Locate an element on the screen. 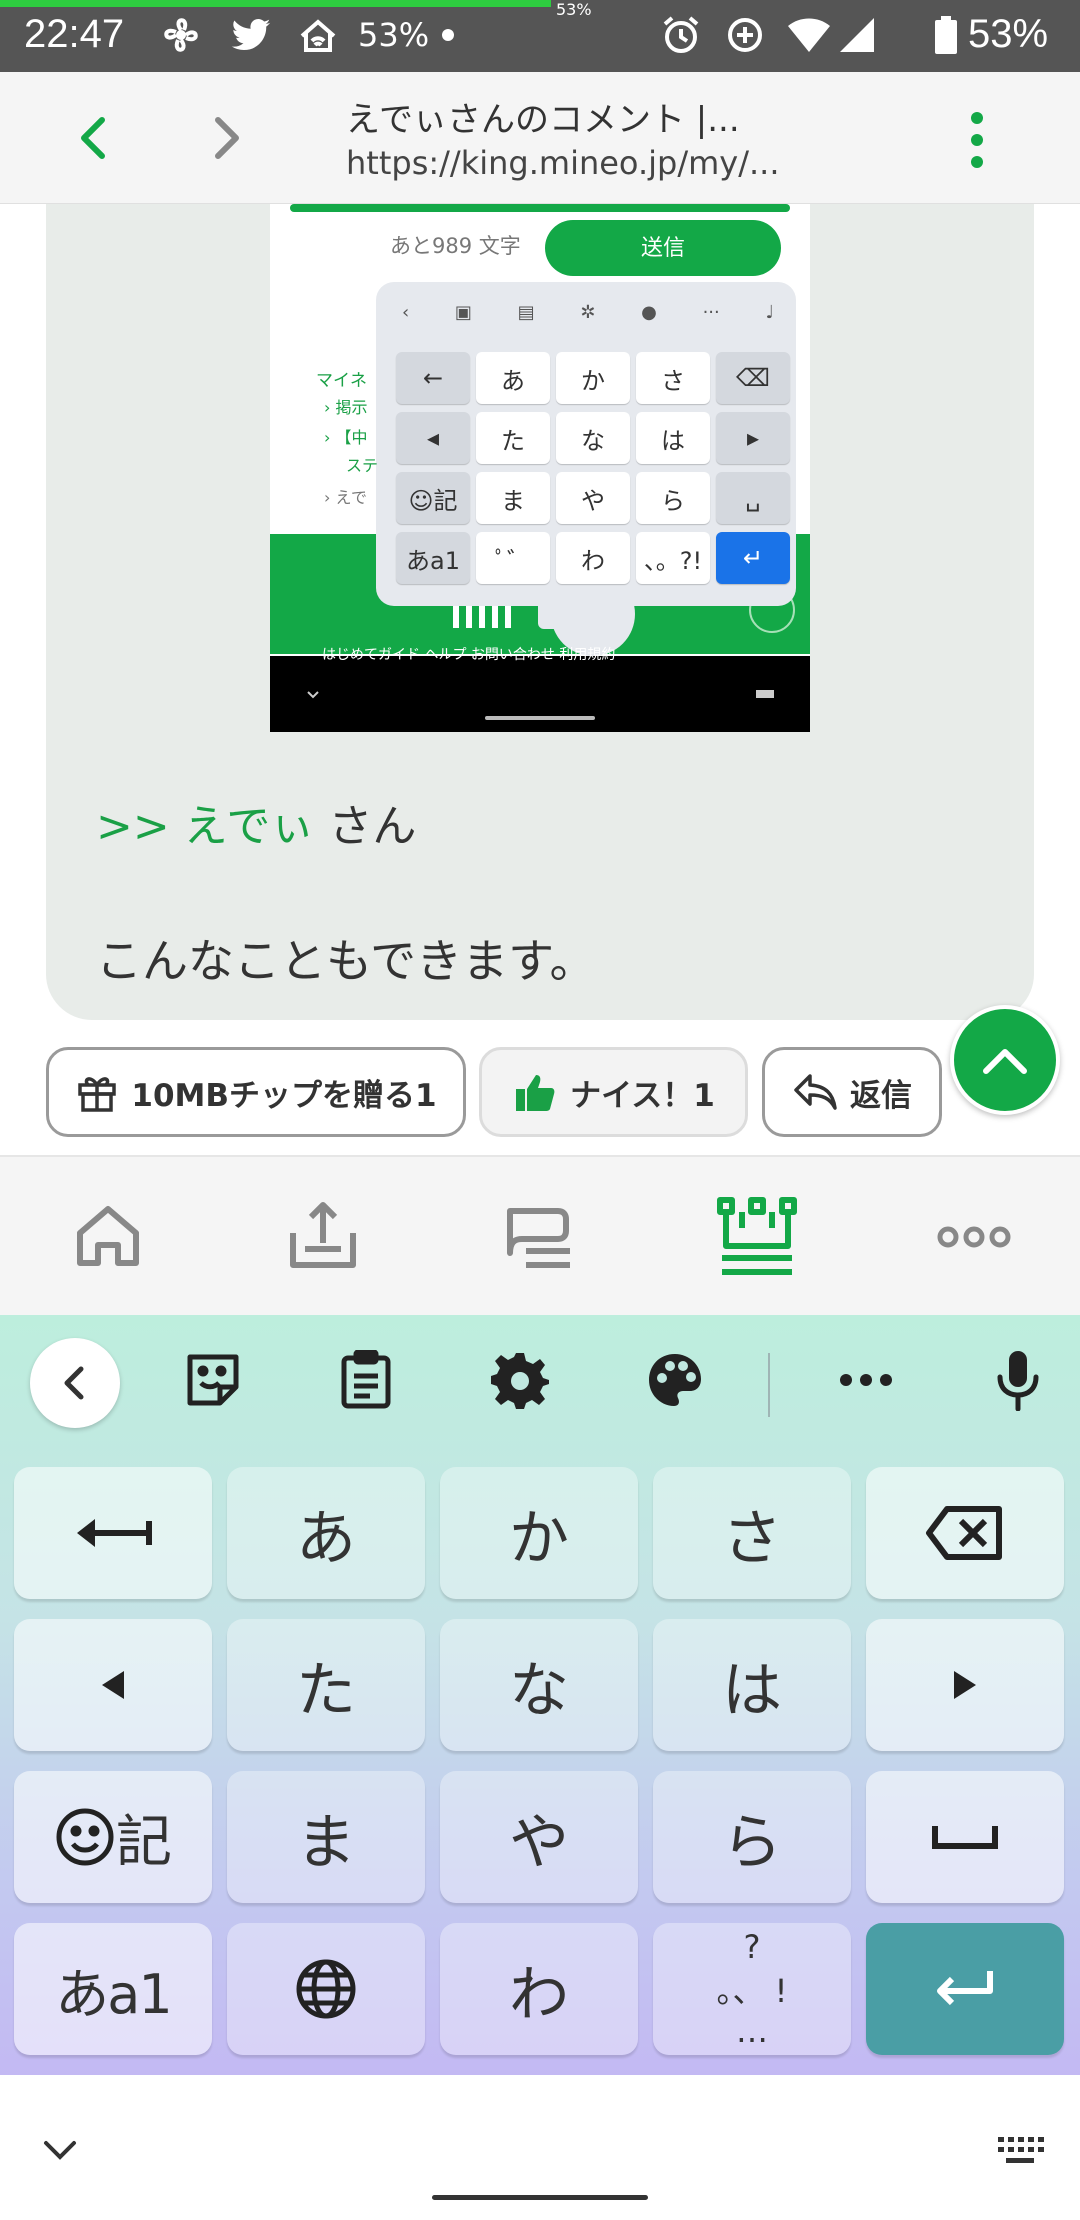 The width and height of the screenshot is (1080, 2220). forward-arrow-icon is located at coordinates (226, 138).